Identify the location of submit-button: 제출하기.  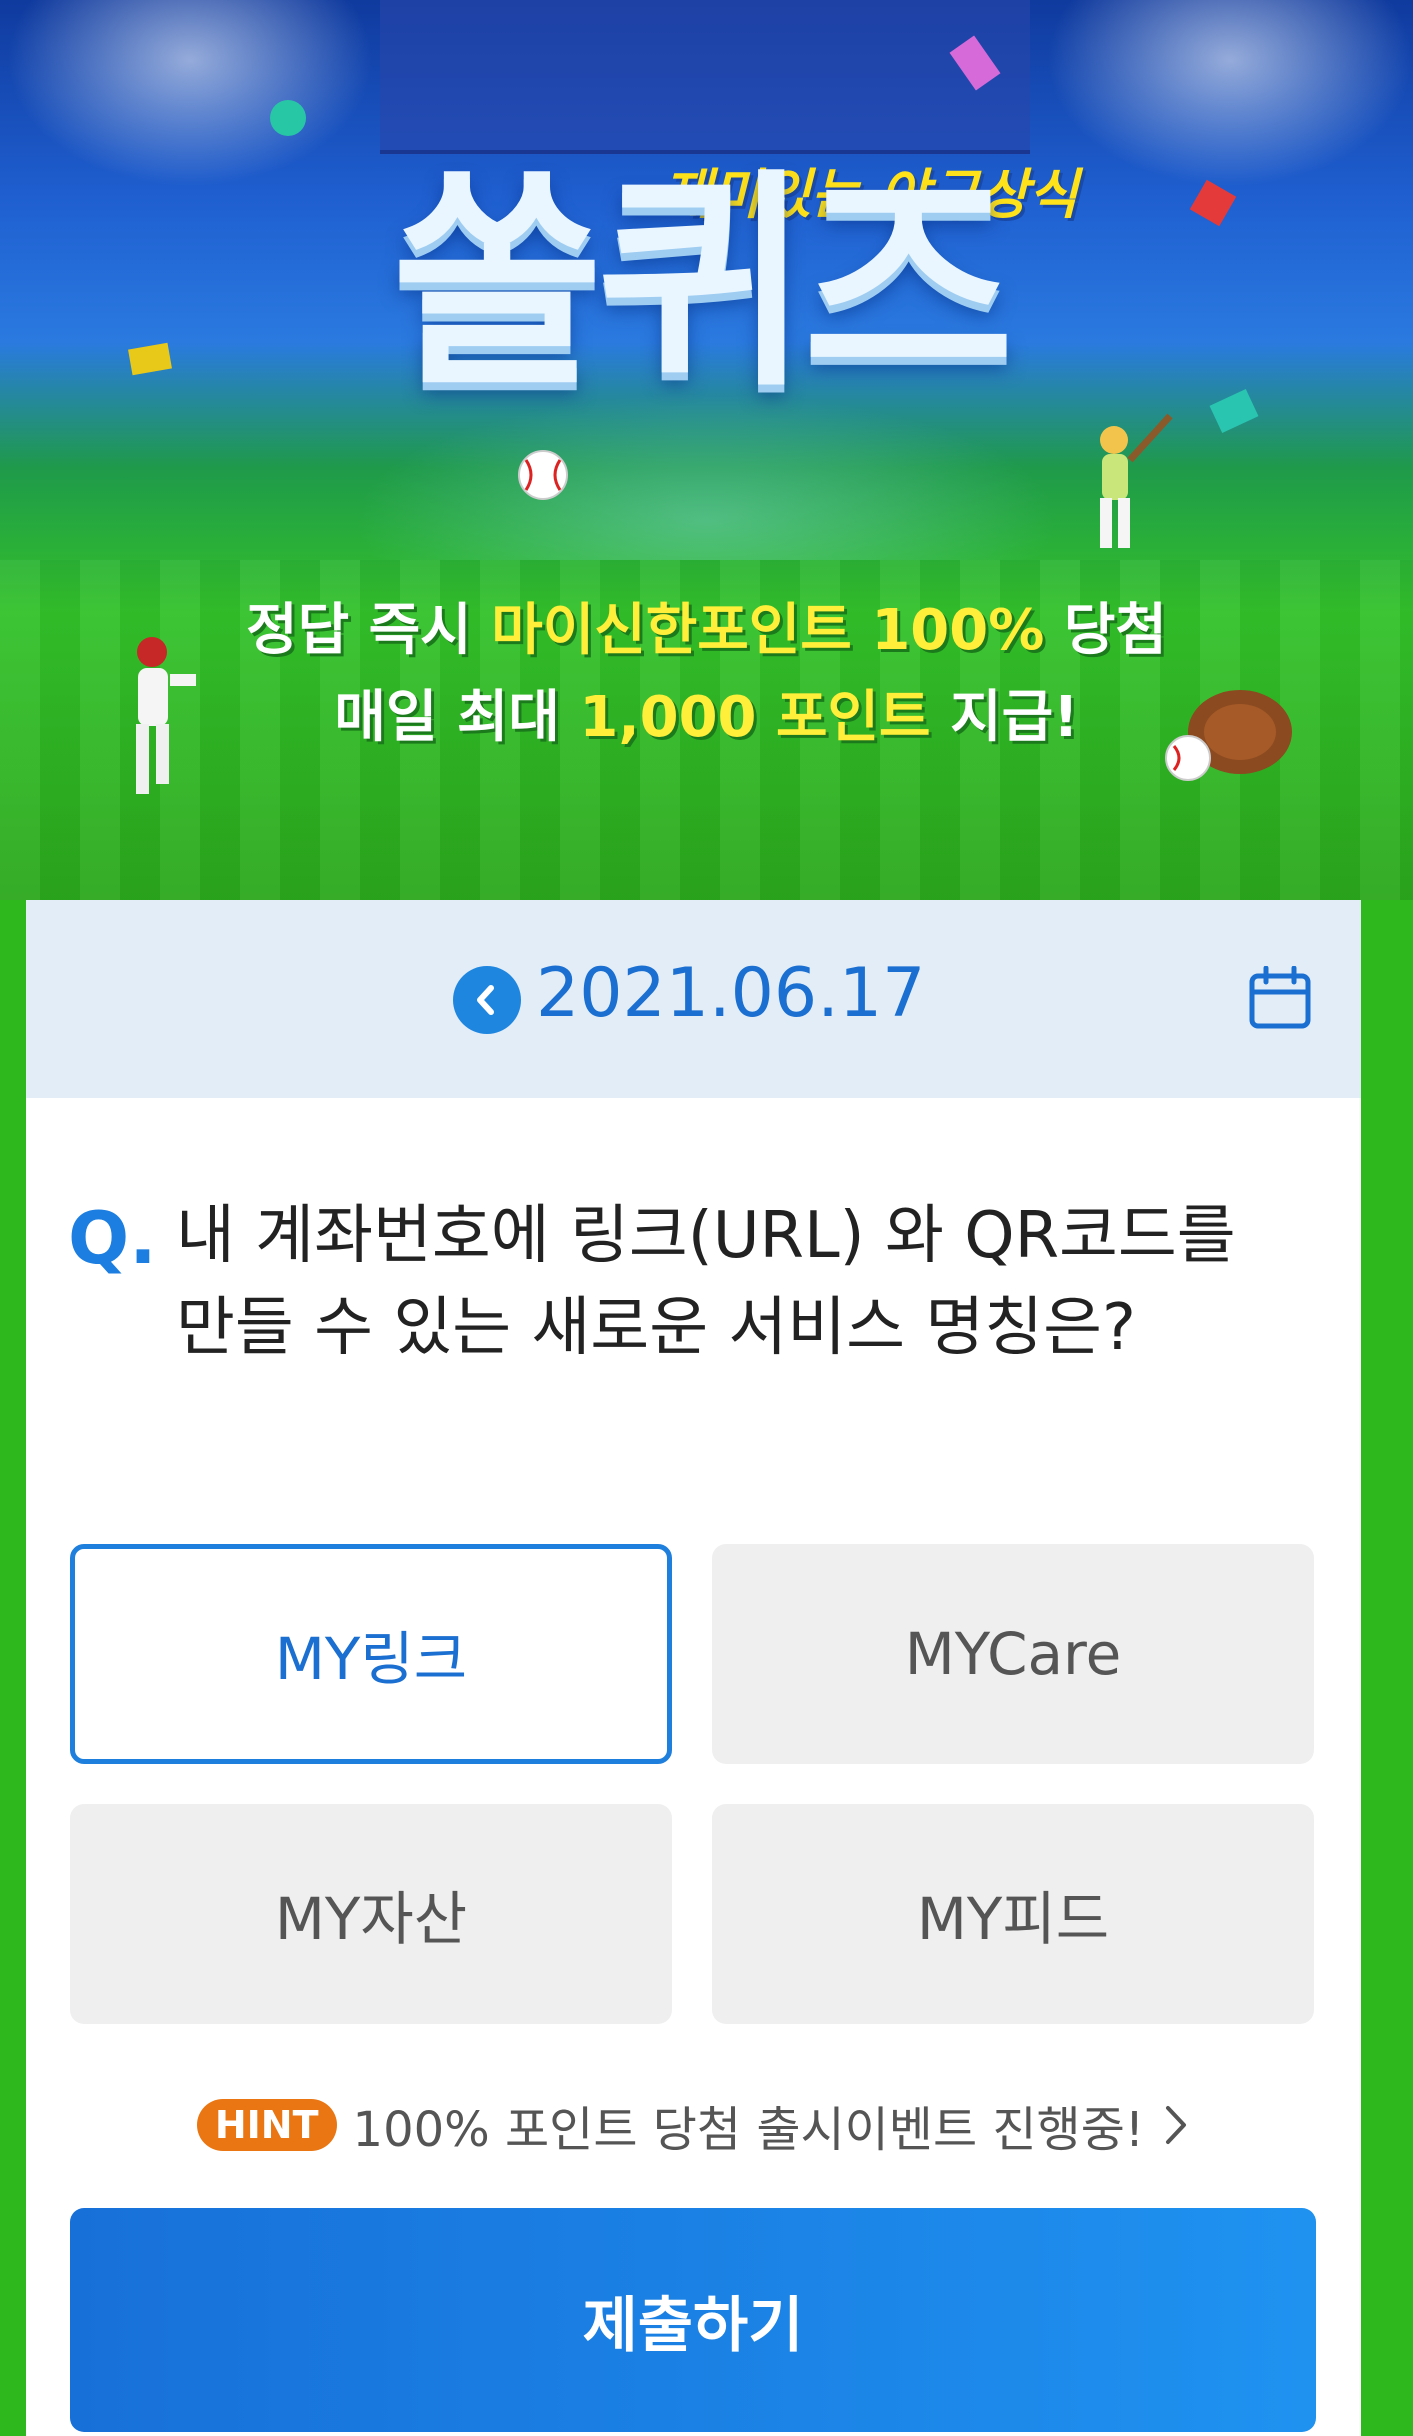
(693, 2320).